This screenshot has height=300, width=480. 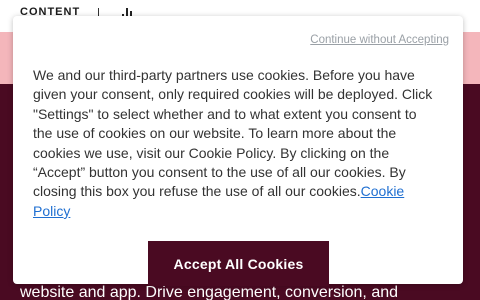 What do you see at coordinates (238, 263) in the screenshot?
I see `accept-all-cookies-button: Accept All Cookies` at bounding box center [238, 263].